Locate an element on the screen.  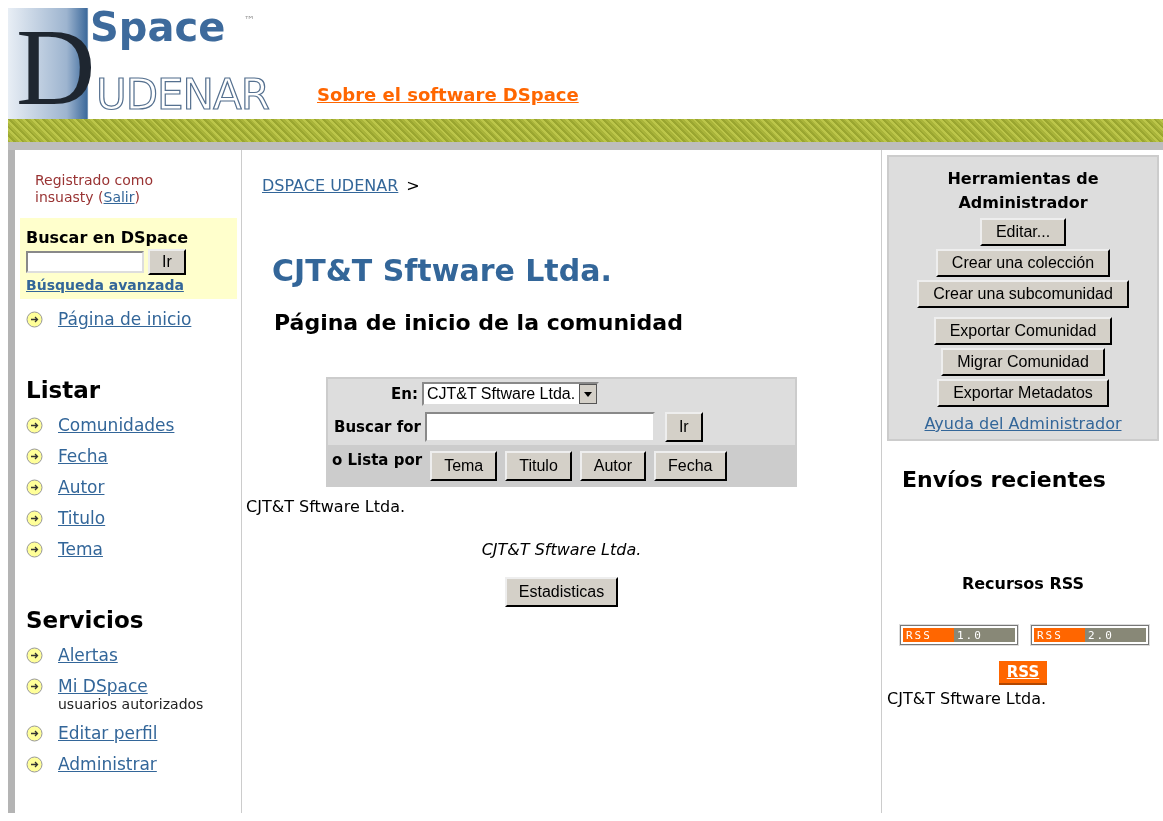
rss-feed-badge: RSS 2.0 is located at coordinates (1090, 635).